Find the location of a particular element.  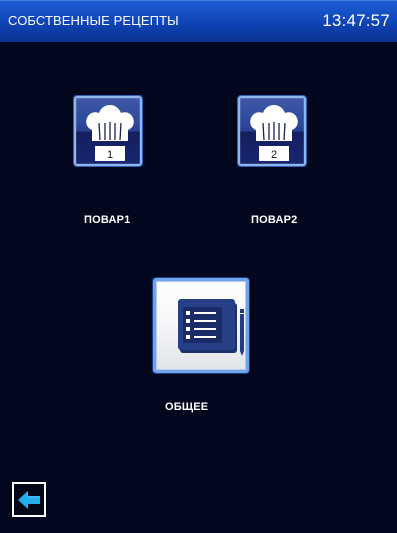

clock-display: 13:47:57 is located at coordinates (356, 20).